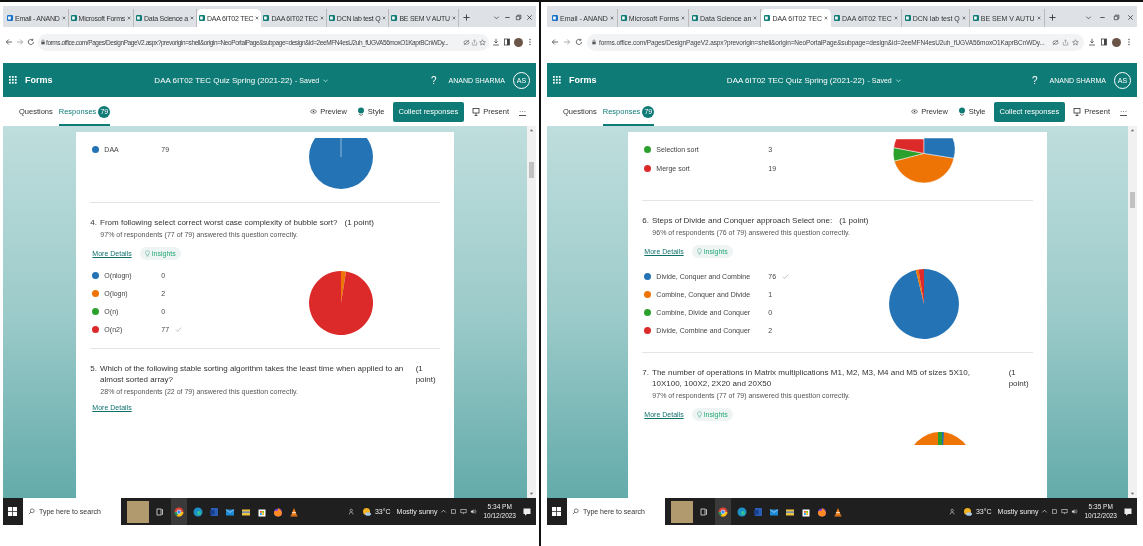 The width and height of the screenshot is (1143, 546). What do you see at coordinates (811, 378) in the screenshot?
I see `question-text: The number of operations in Matrix multiplications M1, M2, M3, M4 and M5 of sizes 5X10, 10X100, 100X2, 2X20 and 20X50` at bounding box center [811, 378].